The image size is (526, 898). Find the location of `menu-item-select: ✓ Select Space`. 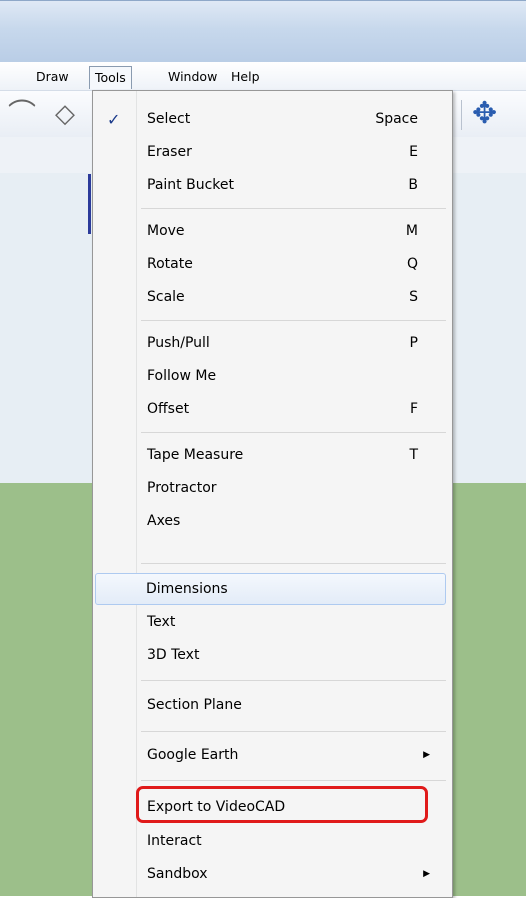

menu-item-select: ✓ Select Space is located at coordinates (272, 119).